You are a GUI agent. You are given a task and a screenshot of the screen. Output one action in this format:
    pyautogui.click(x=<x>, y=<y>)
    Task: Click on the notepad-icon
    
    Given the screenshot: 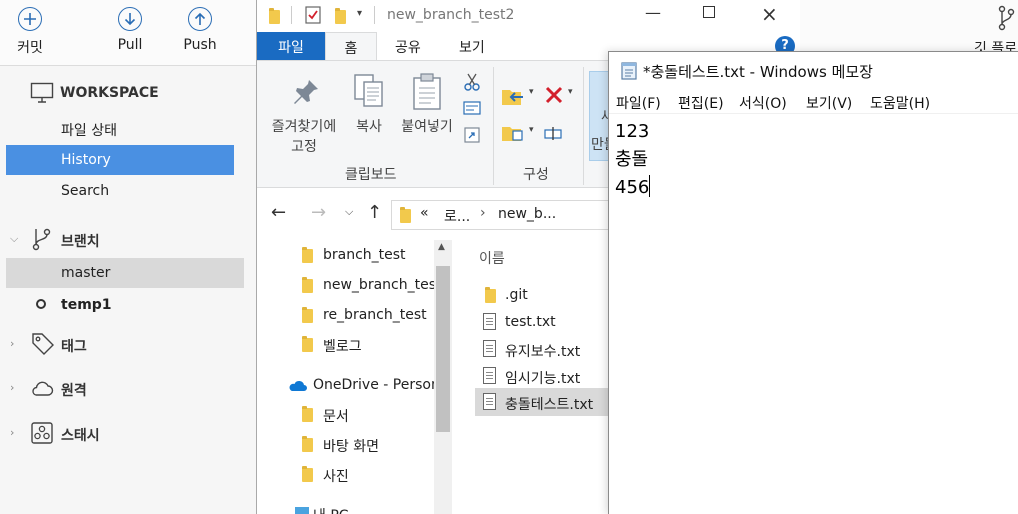 What is the action you would take?
    pyautogui.click(x=629, y=71)
    